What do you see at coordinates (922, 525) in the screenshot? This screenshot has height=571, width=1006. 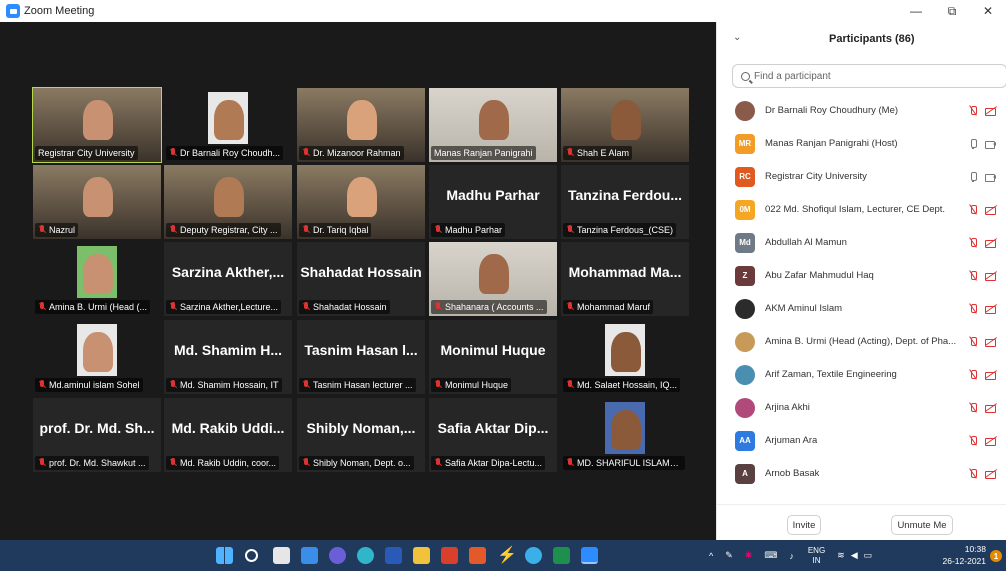 I see `unmute-me-button: Unmute Me` at bounding box center [922, 525].